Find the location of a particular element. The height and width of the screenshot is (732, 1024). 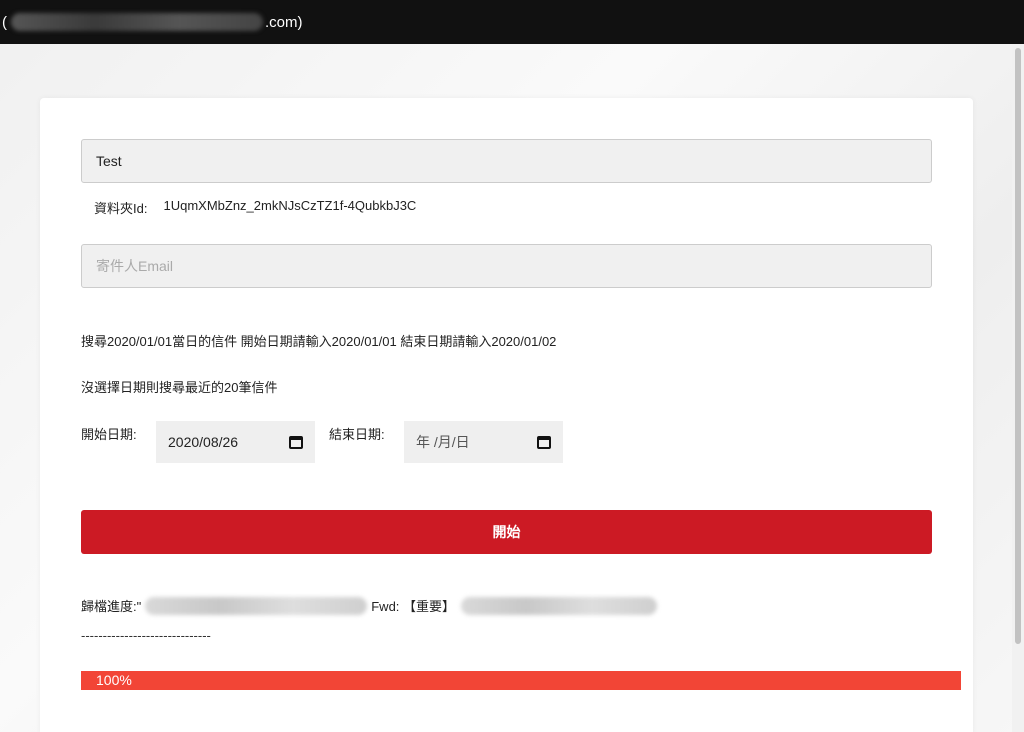

account-header: ( .com) is located at coordinates (512, 22).